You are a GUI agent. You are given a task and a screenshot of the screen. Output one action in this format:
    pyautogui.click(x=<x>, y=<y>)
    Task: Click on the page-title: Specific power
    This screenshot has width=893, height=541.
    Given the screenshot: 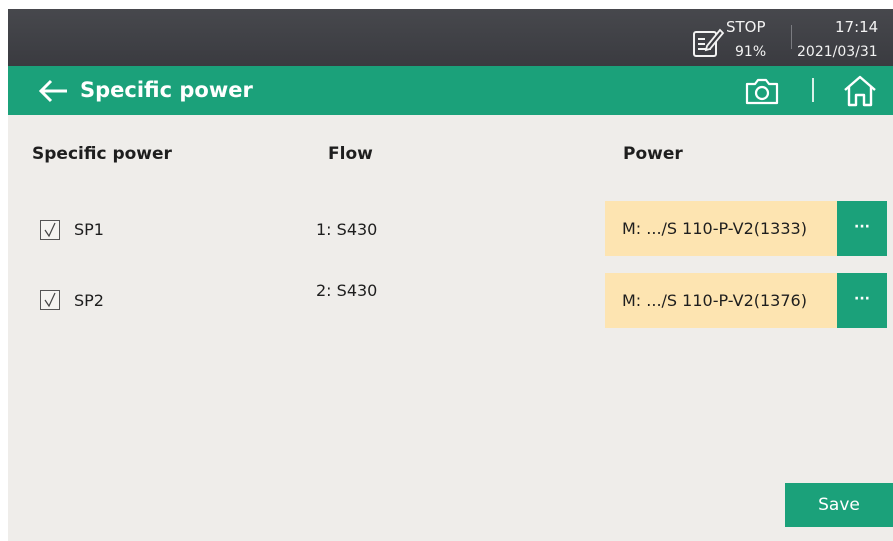 What is the action you would take?
    pyautogui.click(x=166, y=90)
    